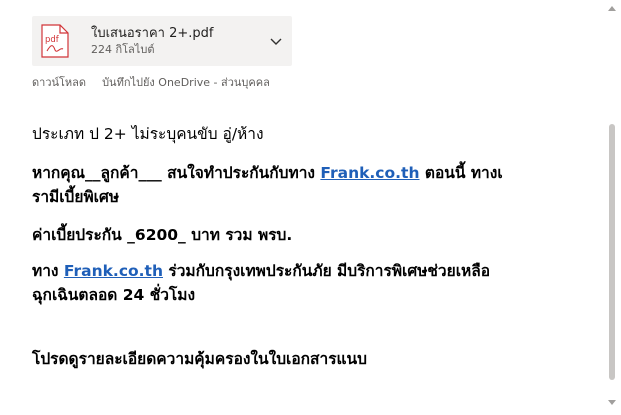  I want to click on scrollbar, so click(612, 207).